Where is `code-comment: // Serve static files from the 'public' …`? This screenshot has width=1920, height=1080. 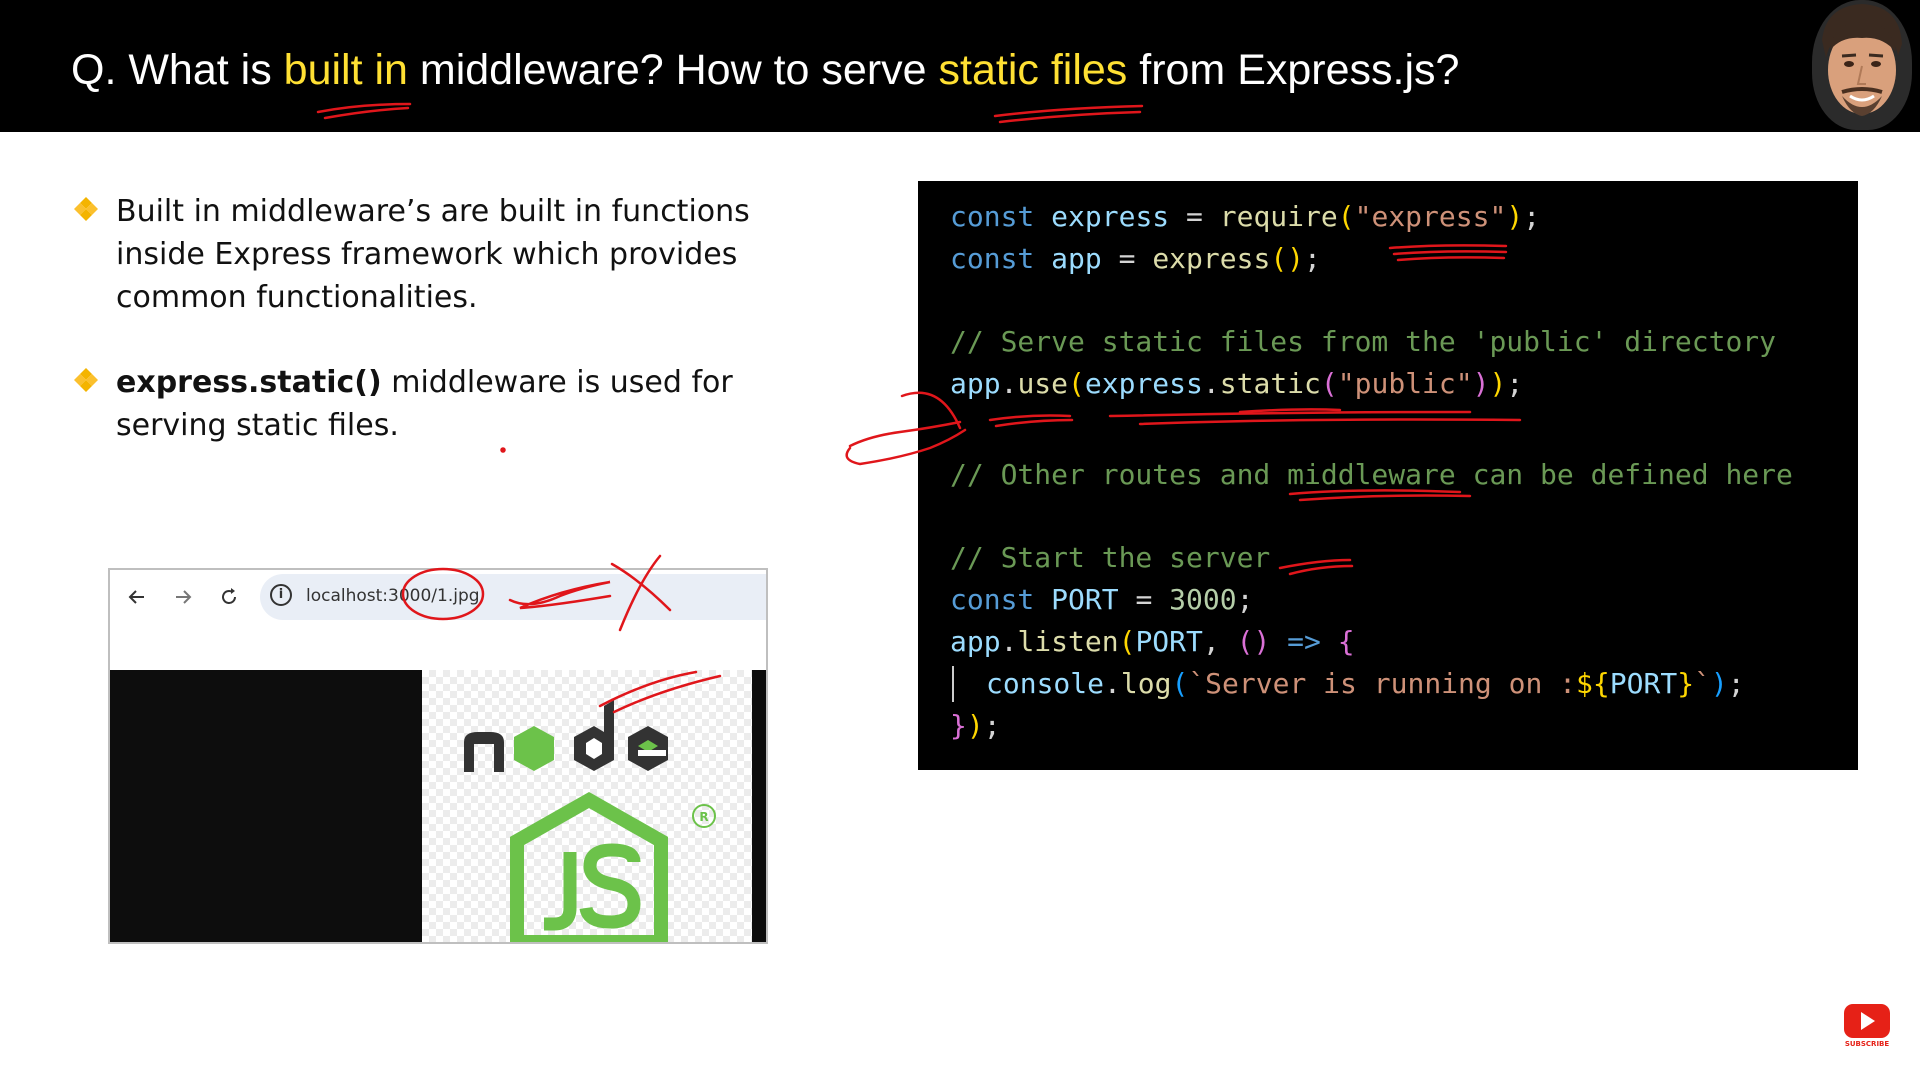
code-comment: // Serve static files from the 'public' … is located at coordinates (1363, 341).